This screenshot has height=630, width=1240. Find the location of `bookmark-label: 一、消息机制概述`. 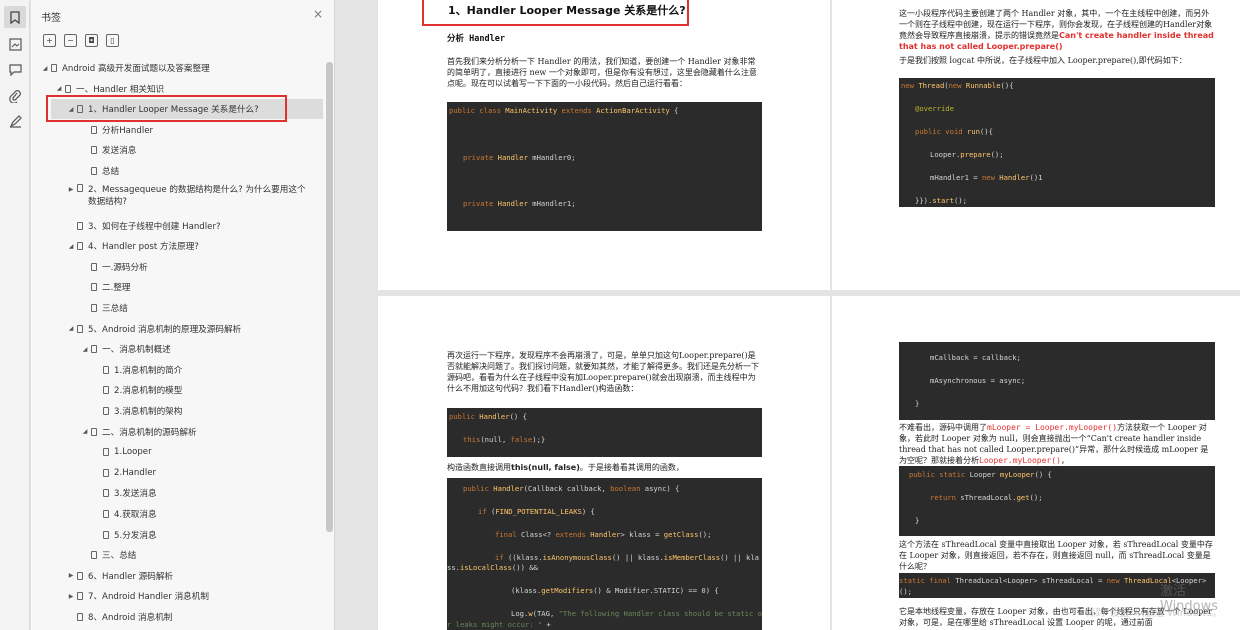

bookmark-label: 一、消息机制概述 is located at coordinates (136, 350).